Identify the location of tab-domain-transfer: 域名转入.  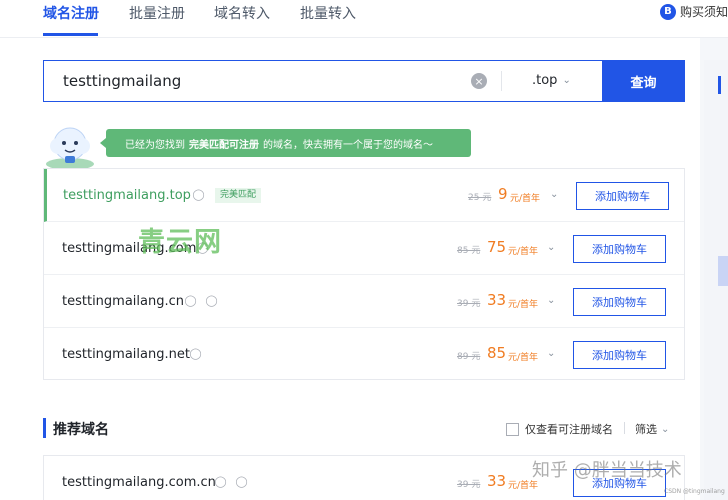
(242, 13).